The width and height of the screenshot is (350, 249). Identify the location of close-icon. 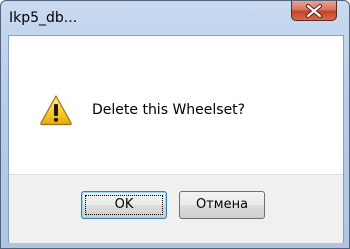
(314, 11).